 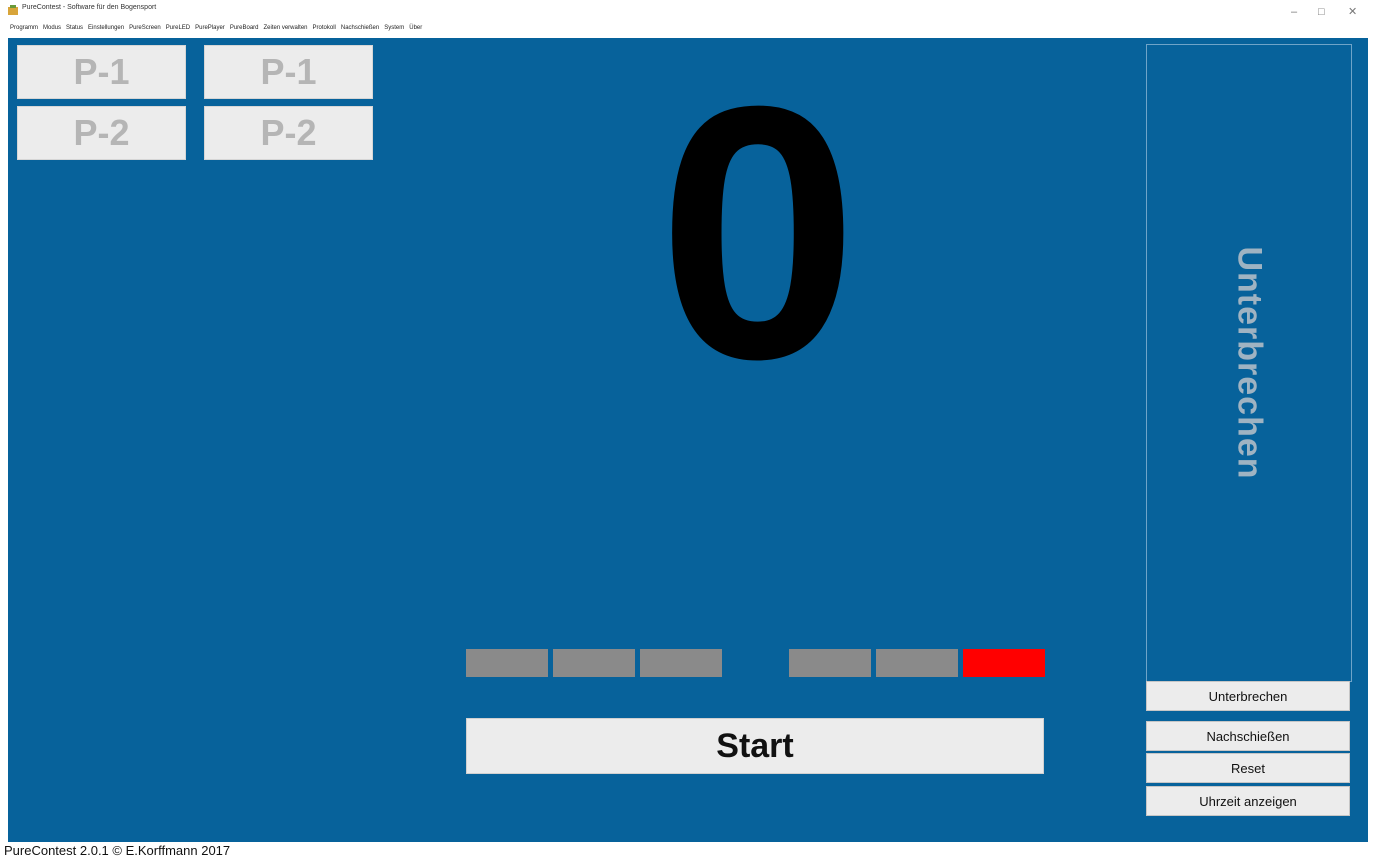 I want to click on unterbrechen-button: Unterbrechen, so click(x=1248, y=696).